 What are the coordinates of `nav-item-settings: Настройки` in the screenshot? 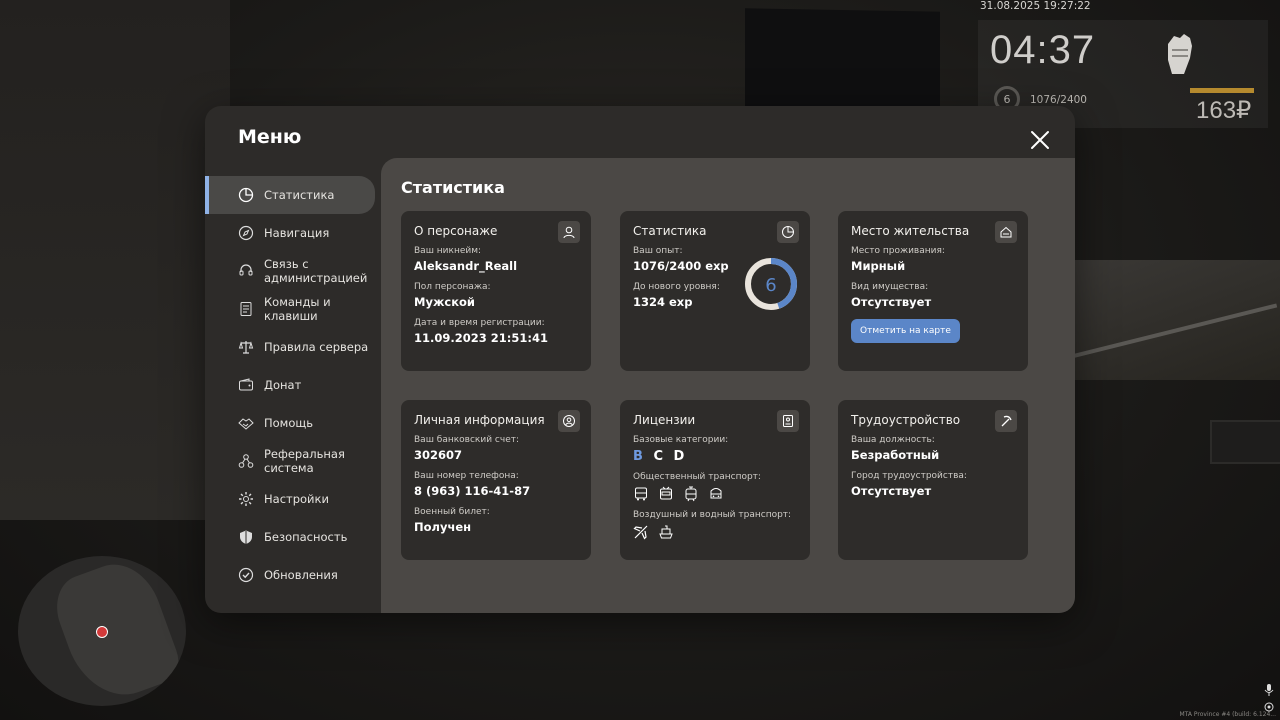 It's located at (293, 499).